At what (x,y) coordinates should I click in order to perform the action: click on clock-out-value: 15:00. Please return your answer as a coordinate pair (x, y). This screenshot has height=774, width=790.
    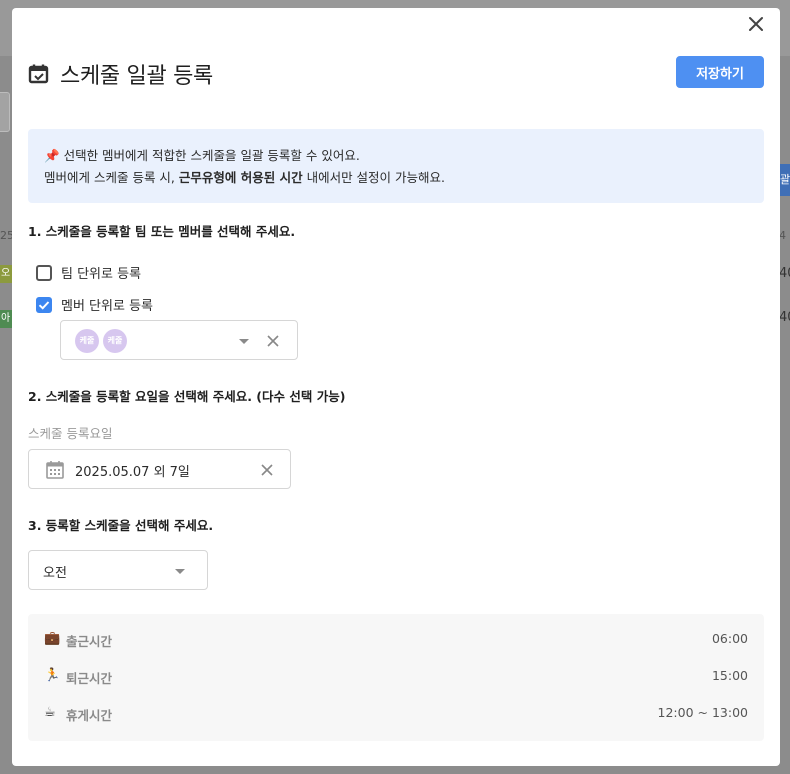
    Looking at the image, I should click on (729, 675).